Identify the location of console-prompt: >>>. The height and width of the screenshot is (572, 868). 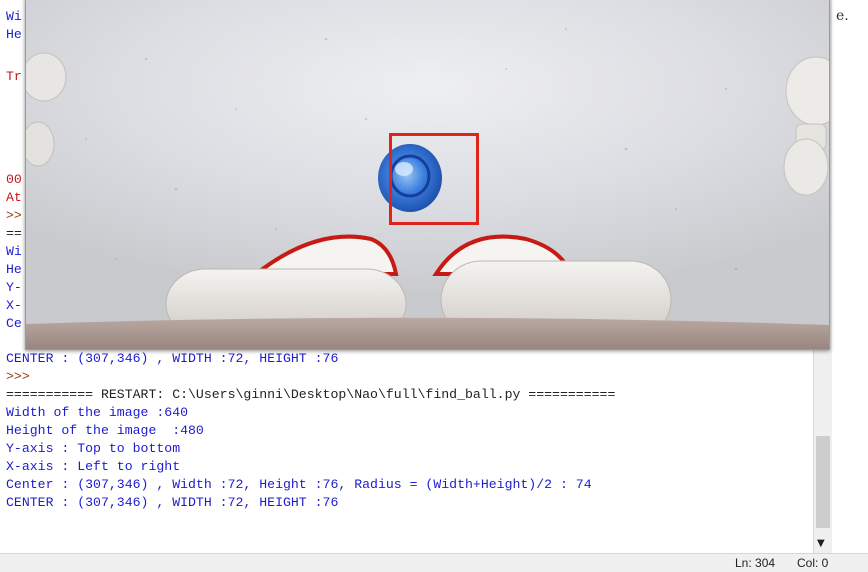
(18, 376).